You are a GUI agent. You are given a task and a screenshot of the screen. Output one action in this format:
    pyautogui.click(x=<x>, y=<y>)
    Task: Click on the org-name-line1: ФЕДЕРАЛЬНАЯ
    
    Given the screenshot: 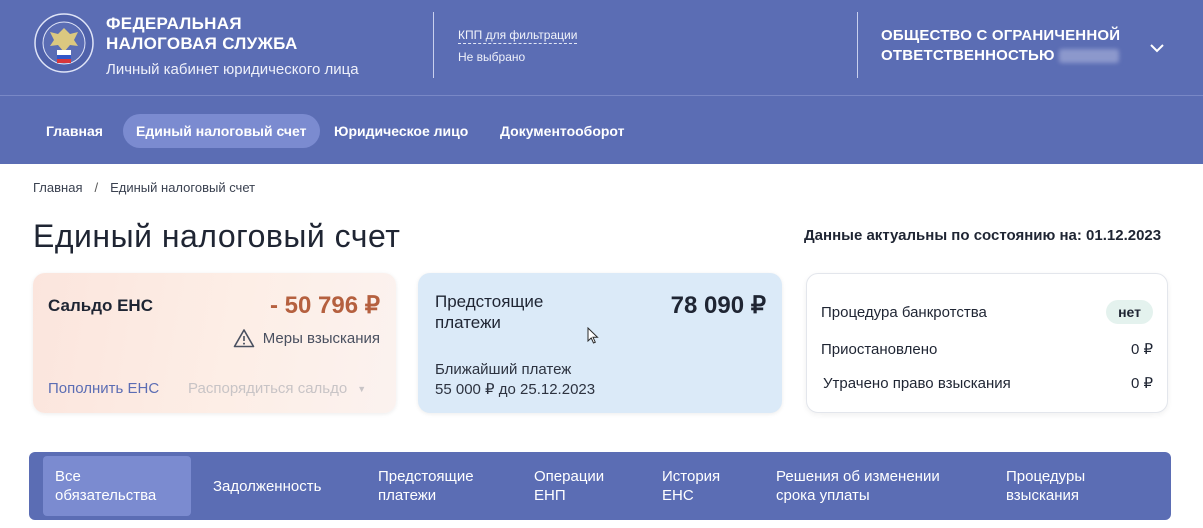 What is the action you would take?
    pyautogui.click(x=174, y=23)
    